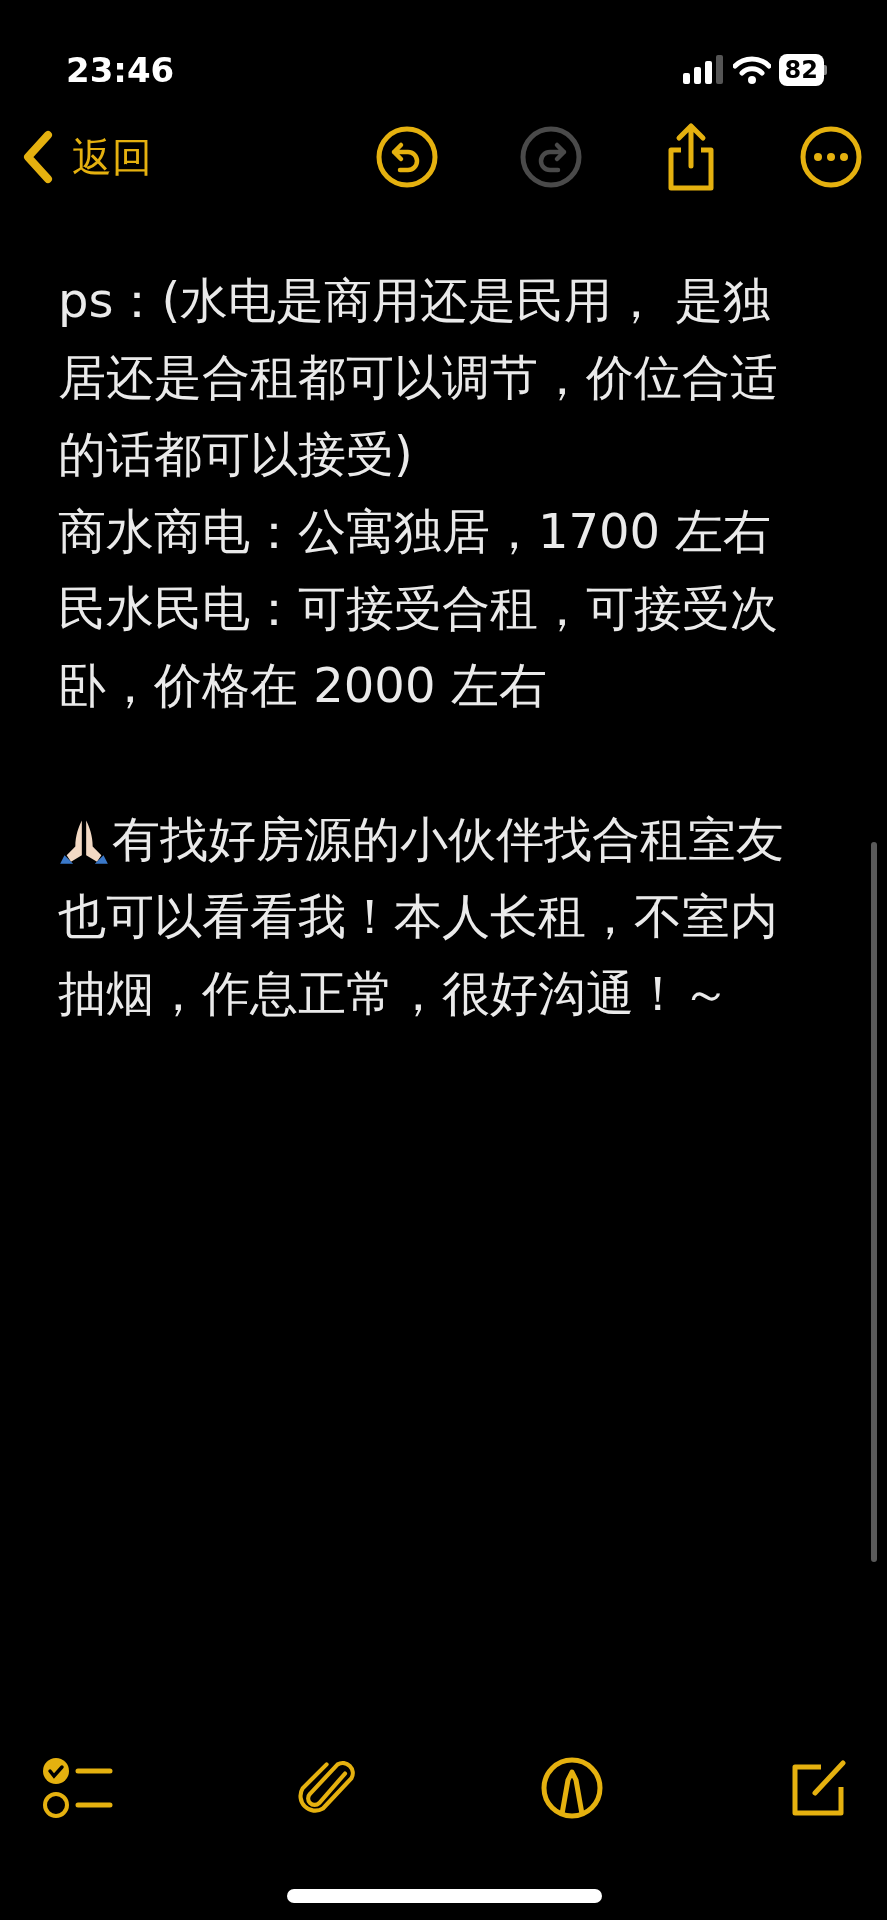  I want to click on note-text-line: 抽烟，作息正常，很好沟通！～, so click(394, 993).